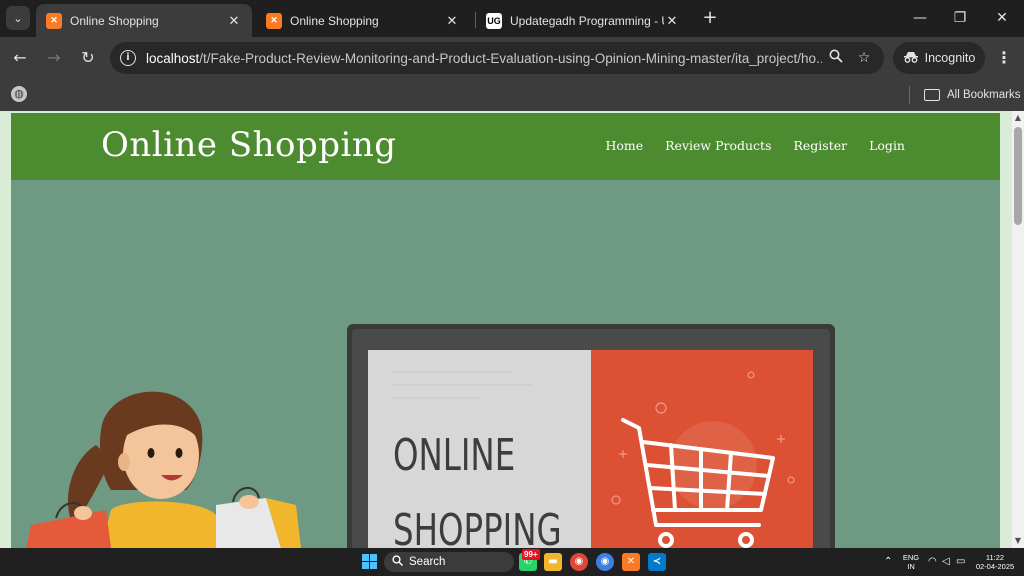 The height and width of the screenshot is (576, 1024). What do you see at coordinates (19, 94) in the screenshot?
I see `globe-icon: ◍` at bounding box center [19, 94].